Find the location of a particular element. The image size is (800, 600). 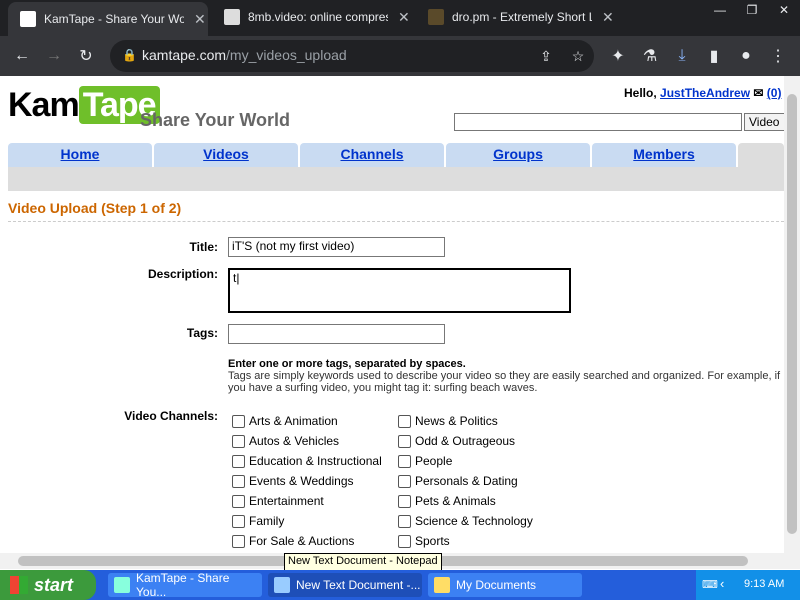

tab-8mb: 8mb.video: online compressor ✕ is located at coordinates (312, 17).